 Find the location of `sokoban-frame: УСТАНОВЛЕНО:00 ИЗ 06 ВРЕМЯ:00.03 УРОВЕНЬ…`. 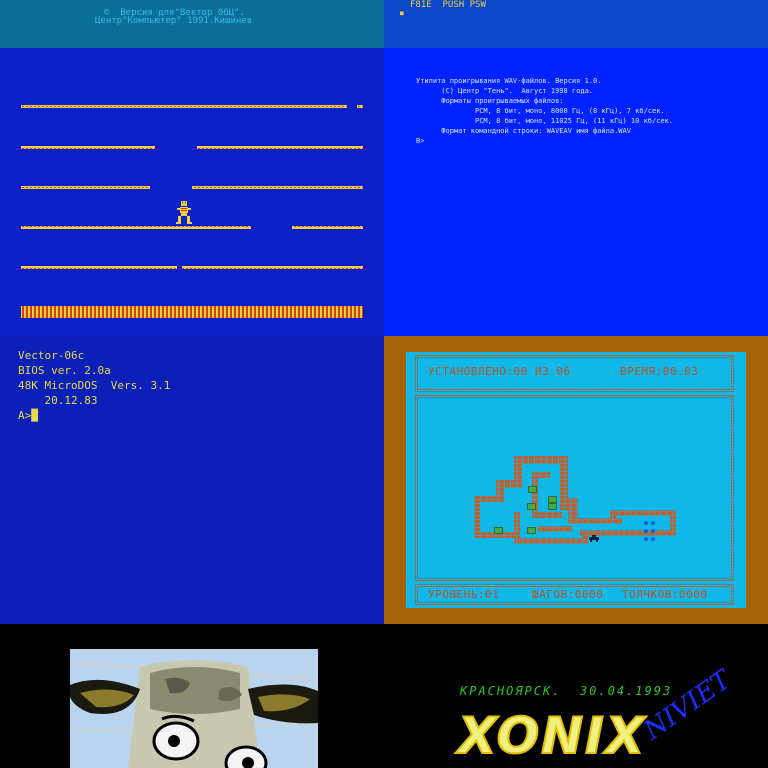

sokoban-frame: УСТАНОВЛЕНО:00 ИЗ 06 ВРЕМЯ:00.03 УРОВЕНЬ… is located at coordinates (576, 480).